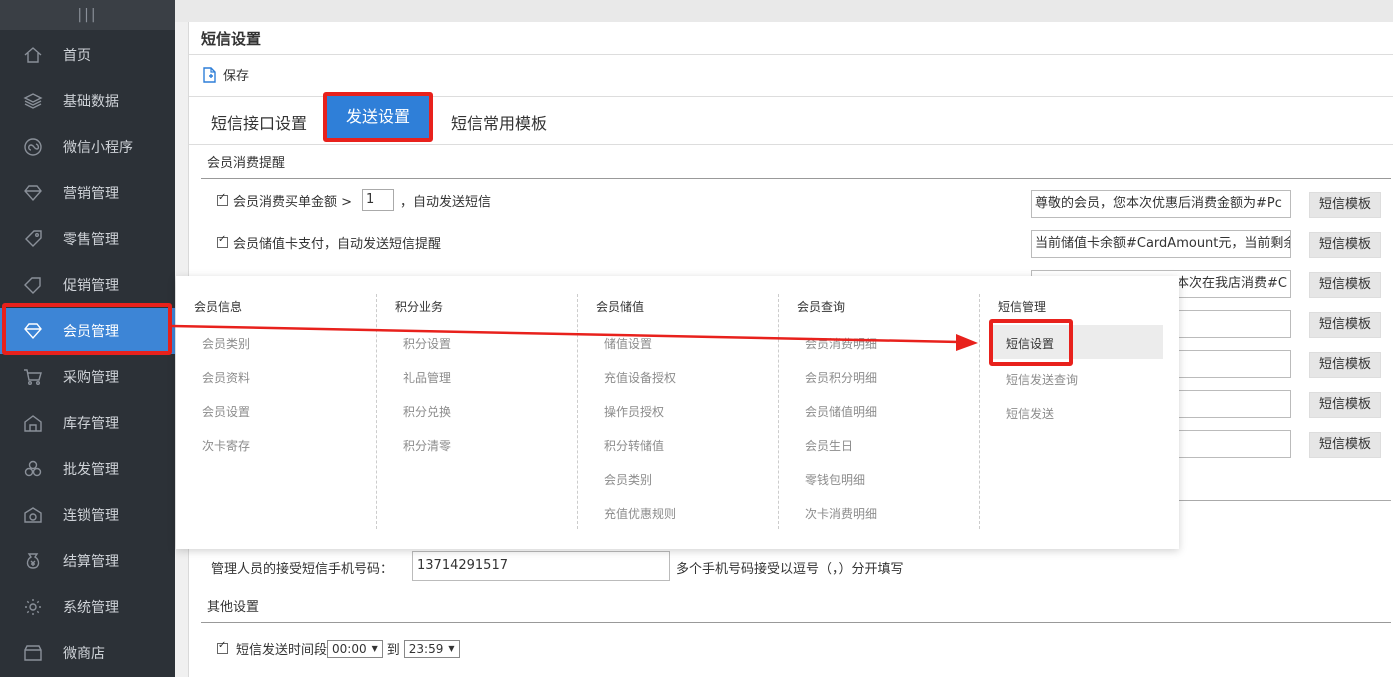 Image resolution: width=1393 pixels, height=677 pixels. What do you see at coordinates (427, 411) in the screenshot?
I see `menu-item: 积分兑换` at bounding box center [427, 411].